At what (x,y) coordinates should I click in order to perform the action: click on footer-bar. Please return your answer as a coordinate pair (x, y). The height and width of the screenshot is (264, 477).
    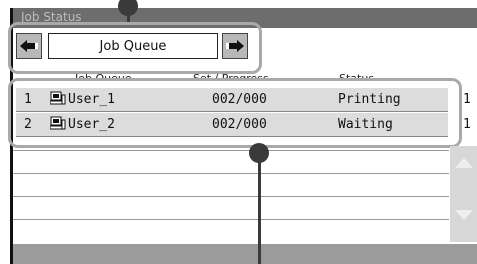
    Looking at the image, I should click on (245, 254).